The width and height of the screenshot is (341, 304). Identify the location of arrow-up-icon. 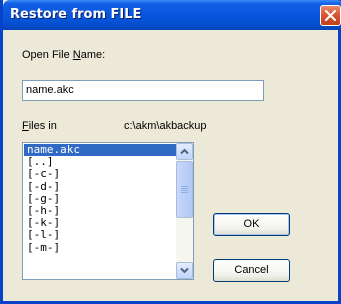
(184, 151).